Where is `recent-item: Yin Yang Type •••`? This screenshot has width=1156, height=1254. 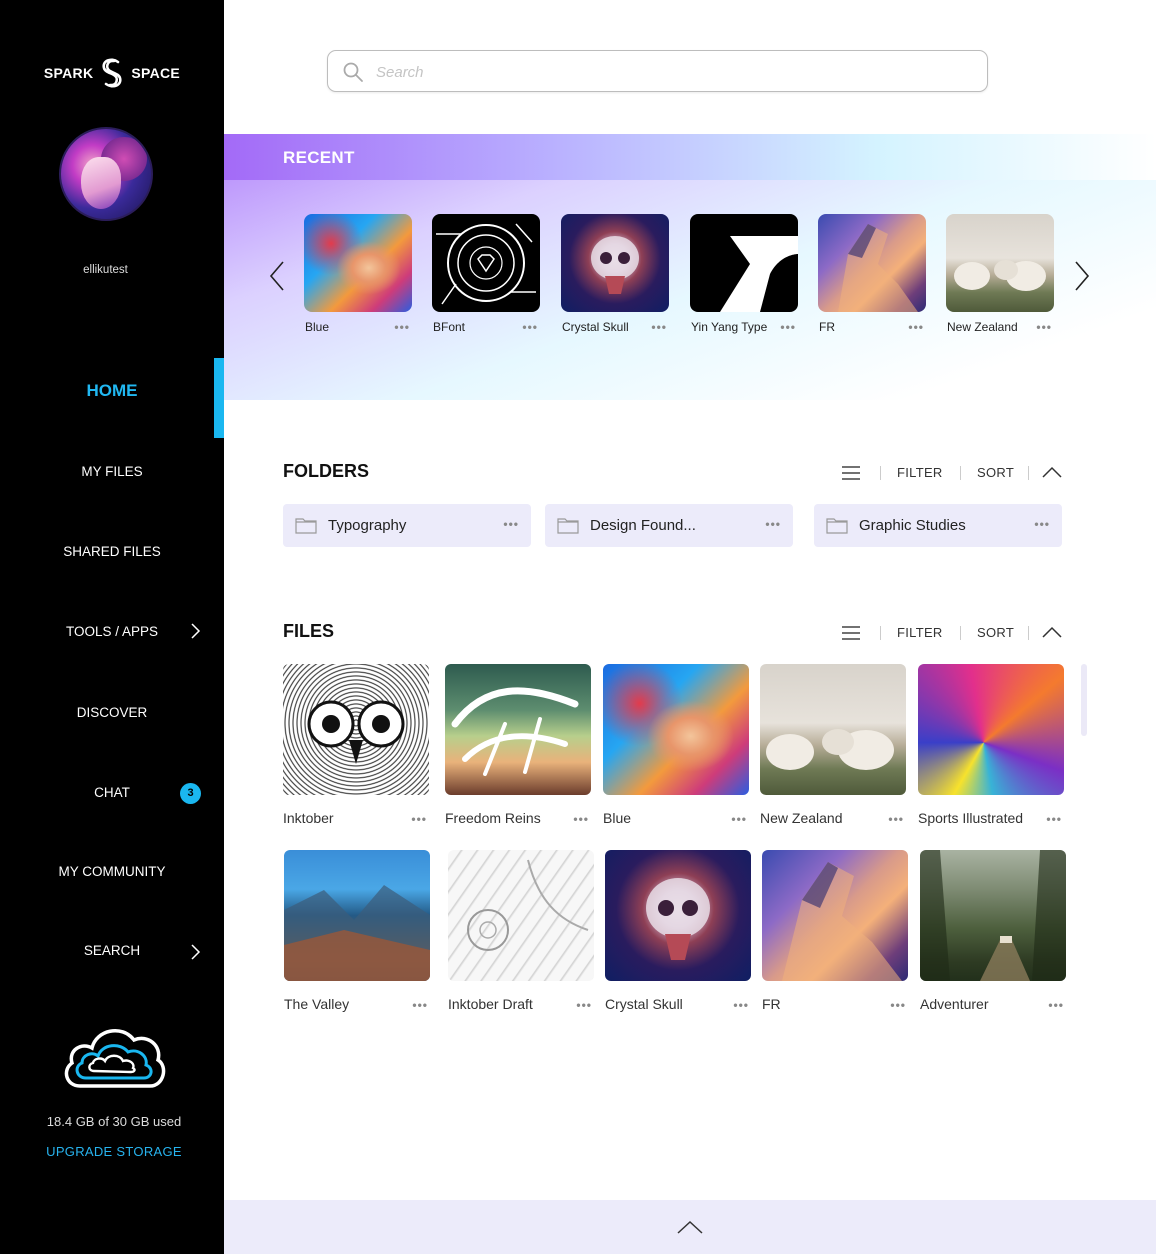
recent-item: Yin Yang Type ••• is located at coordinates (744, 274).